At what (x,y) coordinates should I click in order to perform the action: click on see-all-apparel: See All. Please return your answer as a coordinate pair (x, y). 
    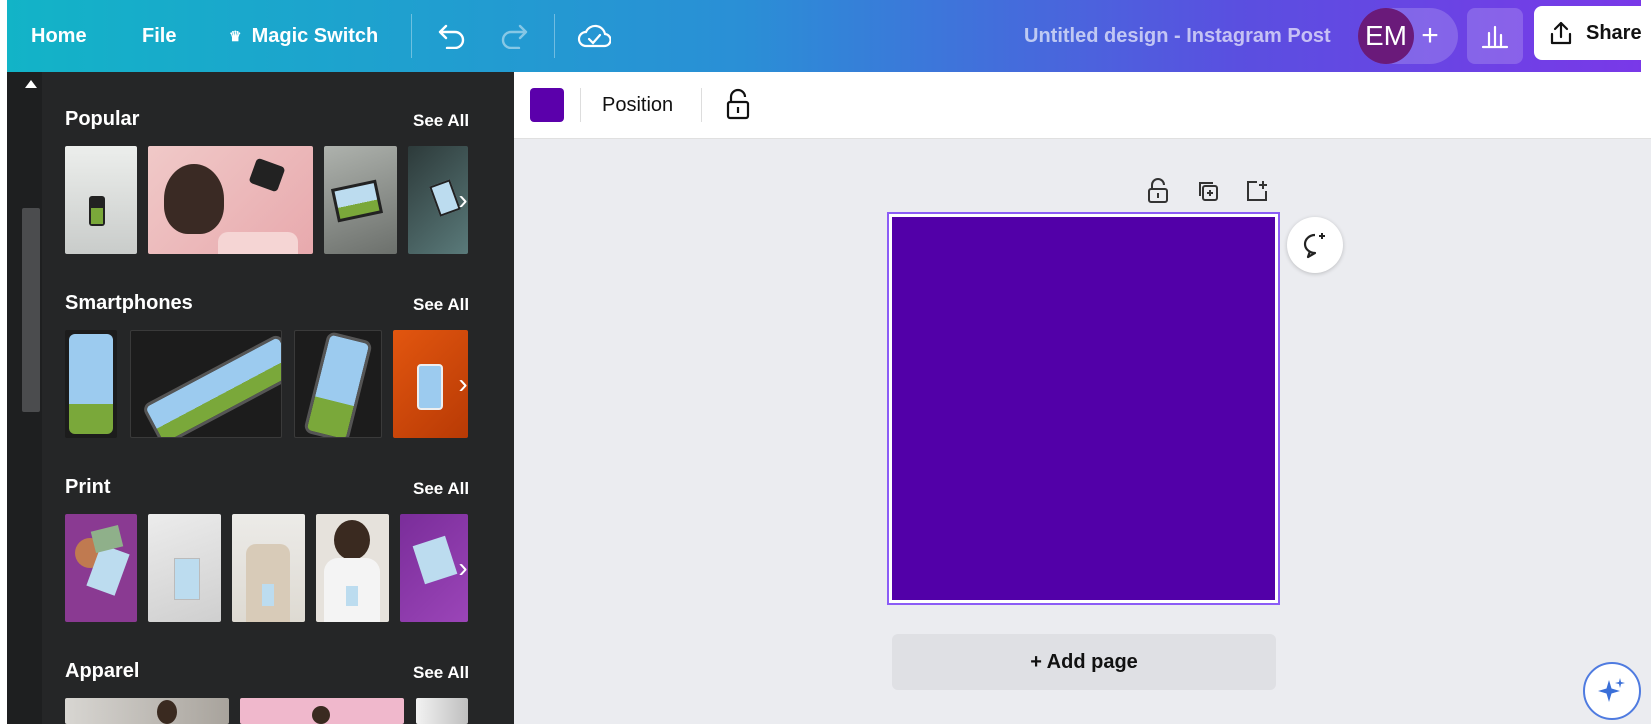
    Looking at the image, I should click on (441, 673).